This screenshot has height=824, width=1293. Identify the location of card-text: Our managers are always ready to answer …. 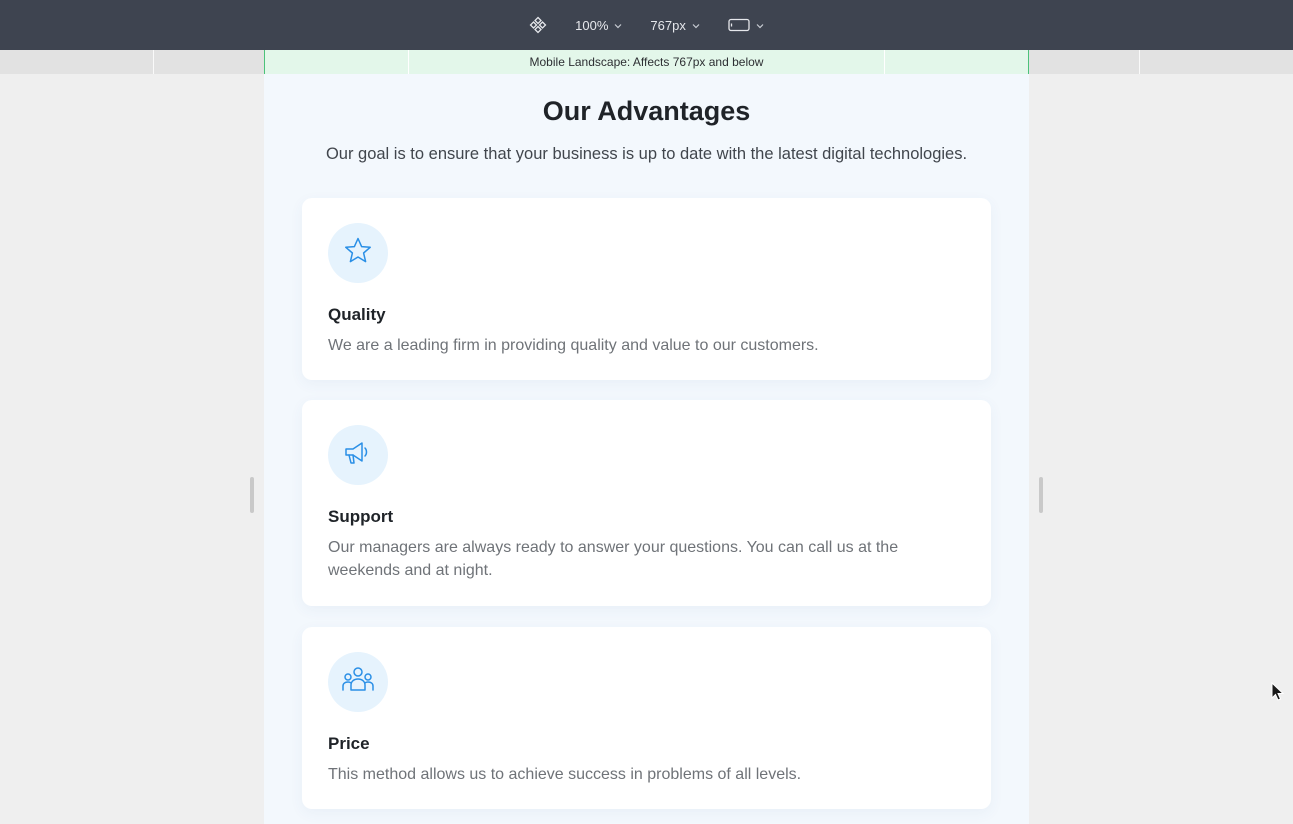
(613, 559).